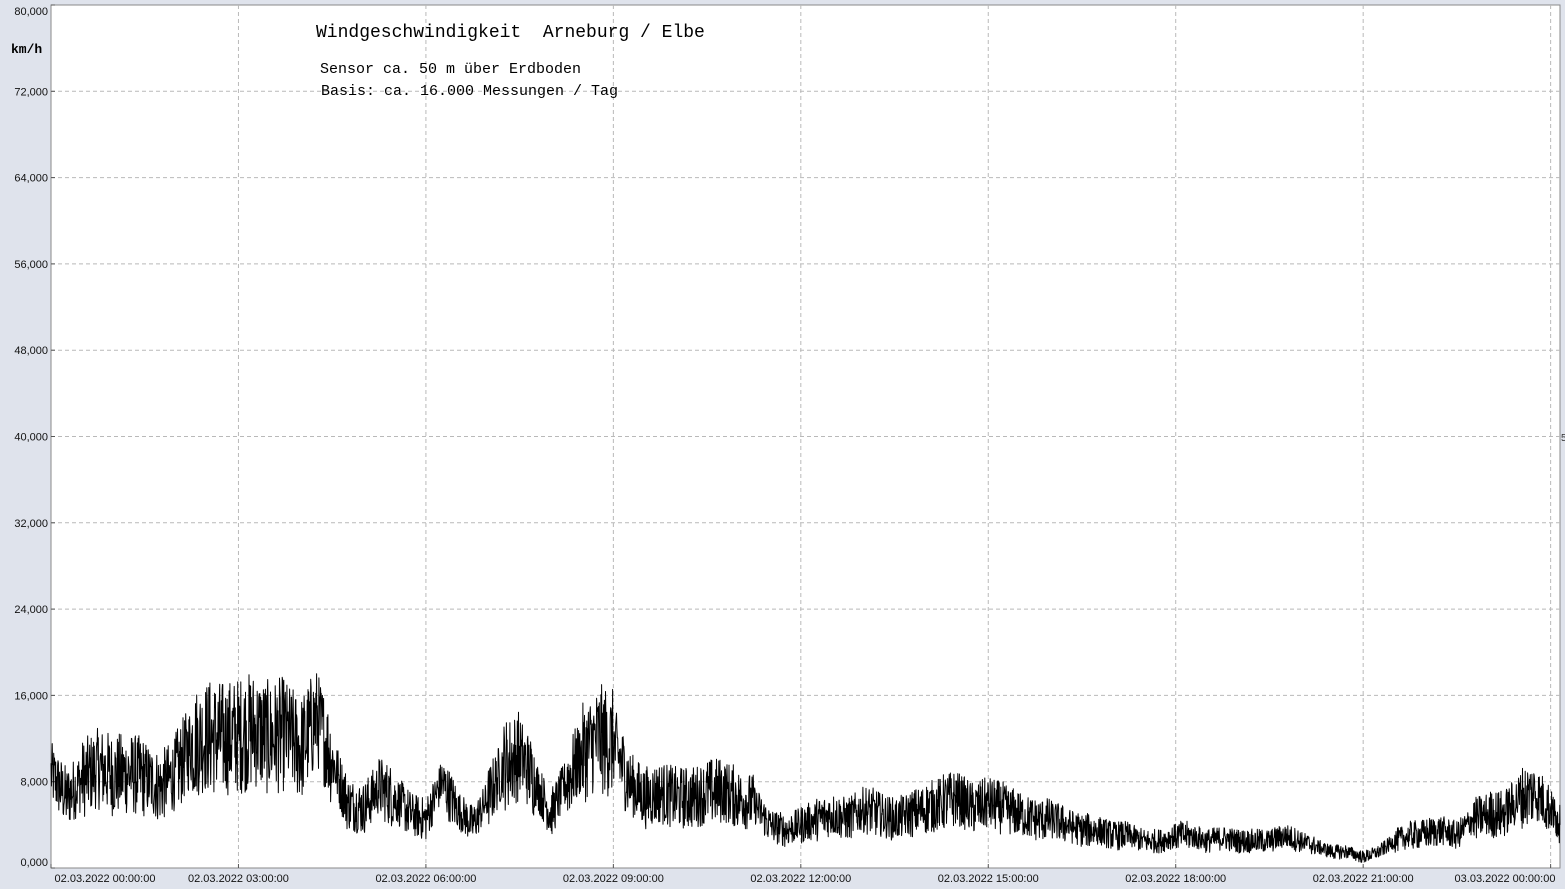 The width and height of the screenshot is (1565, 889). I want to click on x-tick-label: 02.03.2022 06:00:00, so click(425, 879).